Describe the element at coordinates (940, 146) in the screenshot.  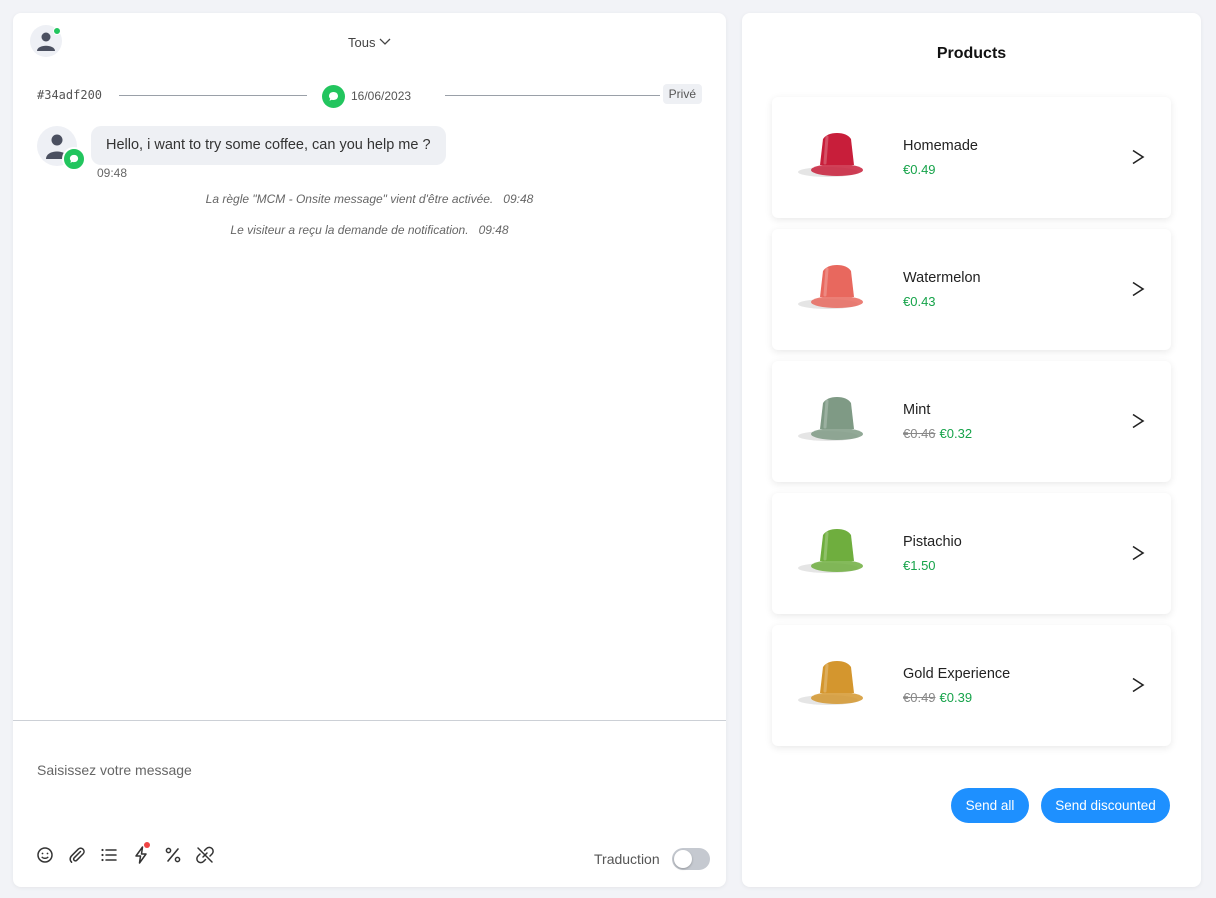
I see `product-name: Homemade` at that location.